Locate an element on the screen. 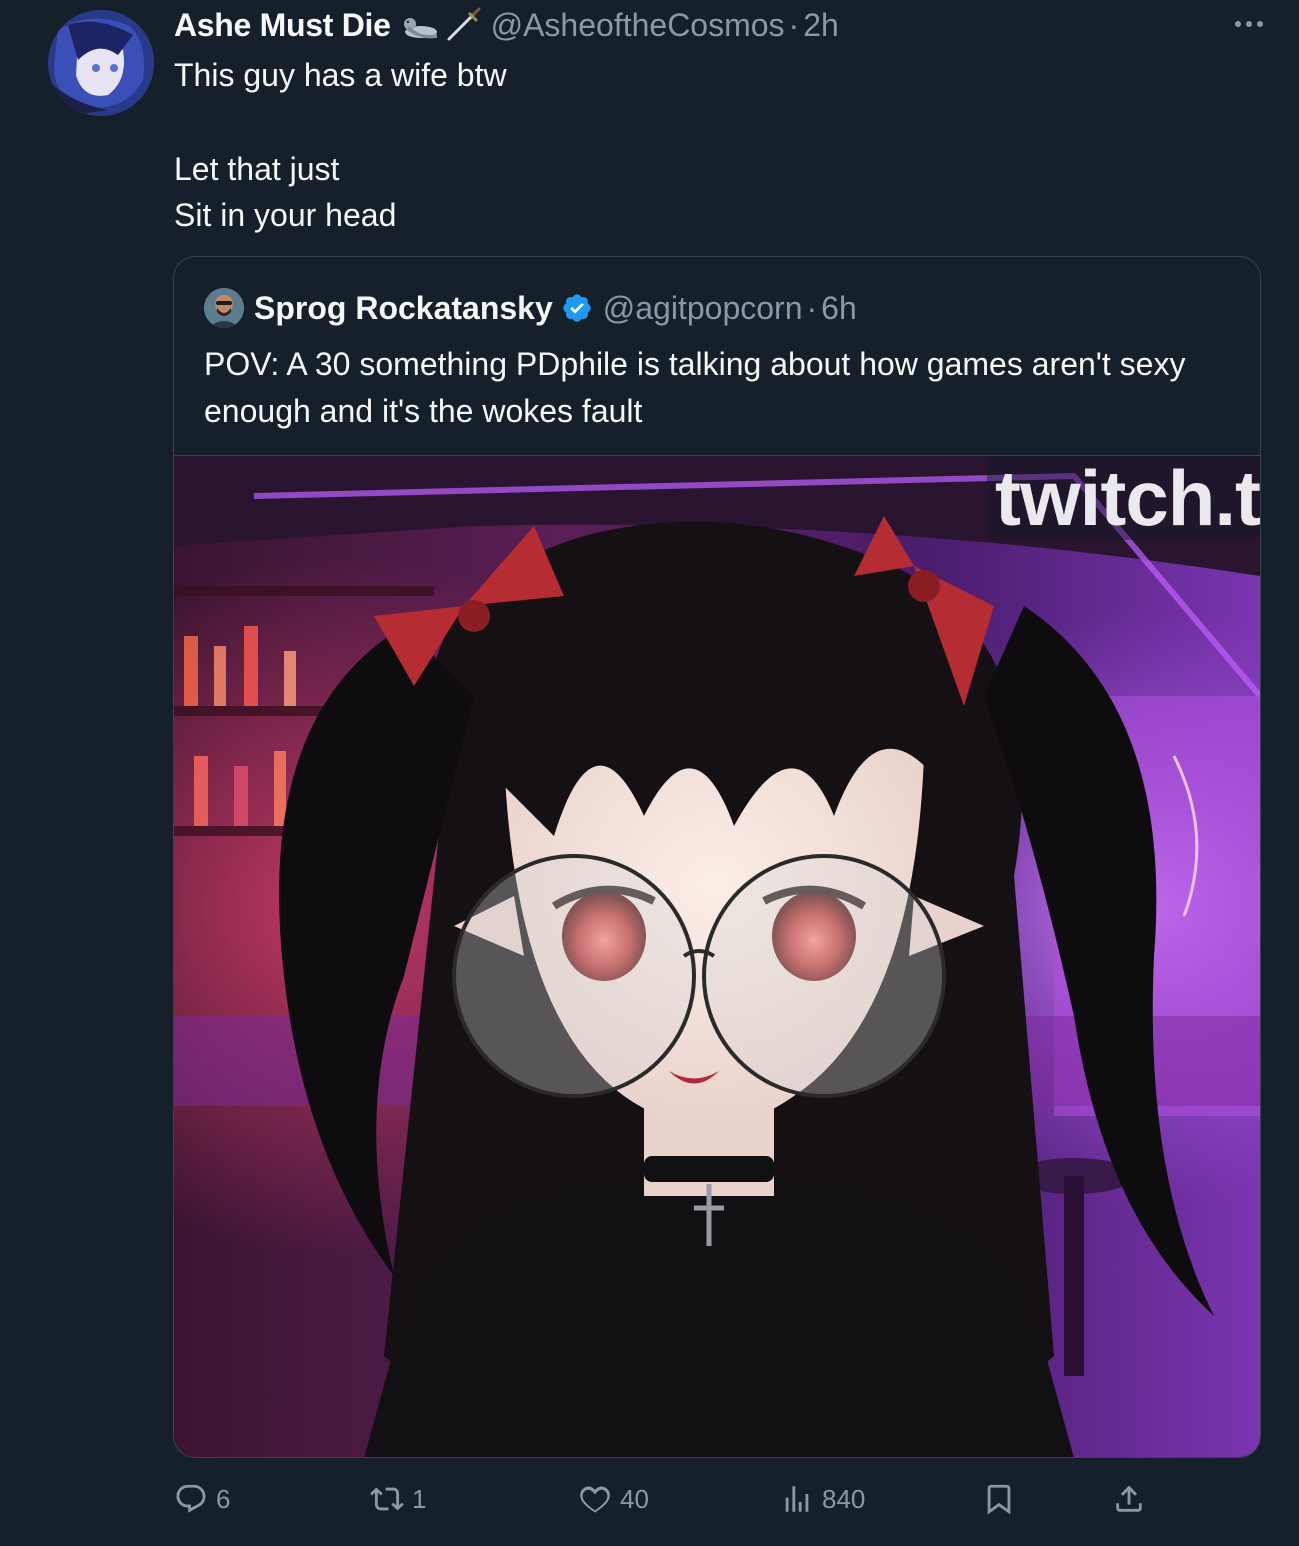  retweet-button: 1 is located at coordinates (398, 1499).